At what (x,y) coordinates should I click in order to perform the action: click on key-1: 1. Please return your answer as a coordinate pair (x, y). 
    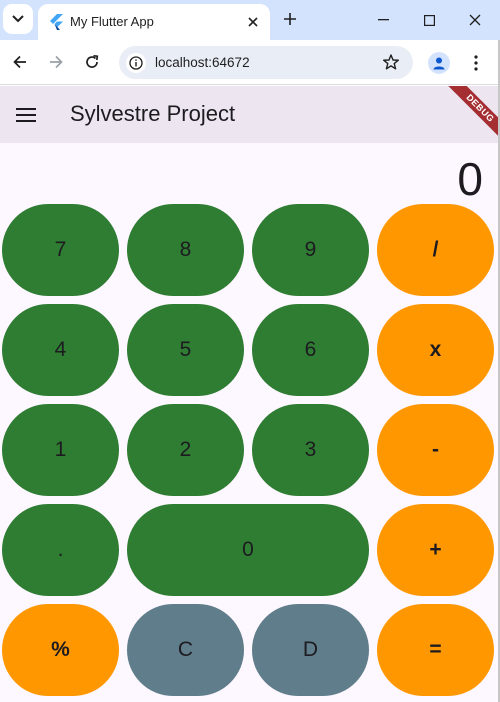
    Looking at the image, I should click on (60, 450).